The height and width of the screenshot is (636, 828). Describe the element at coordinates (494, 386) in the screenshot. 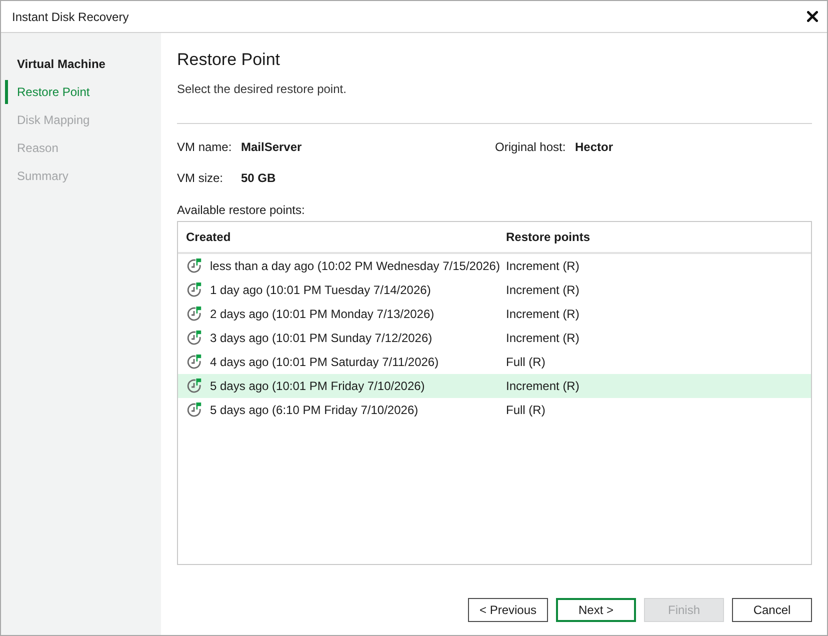

I see `table-row: 5 days ago (10:01 PM Friday 7/10/2026) Increment (R)` at that location.